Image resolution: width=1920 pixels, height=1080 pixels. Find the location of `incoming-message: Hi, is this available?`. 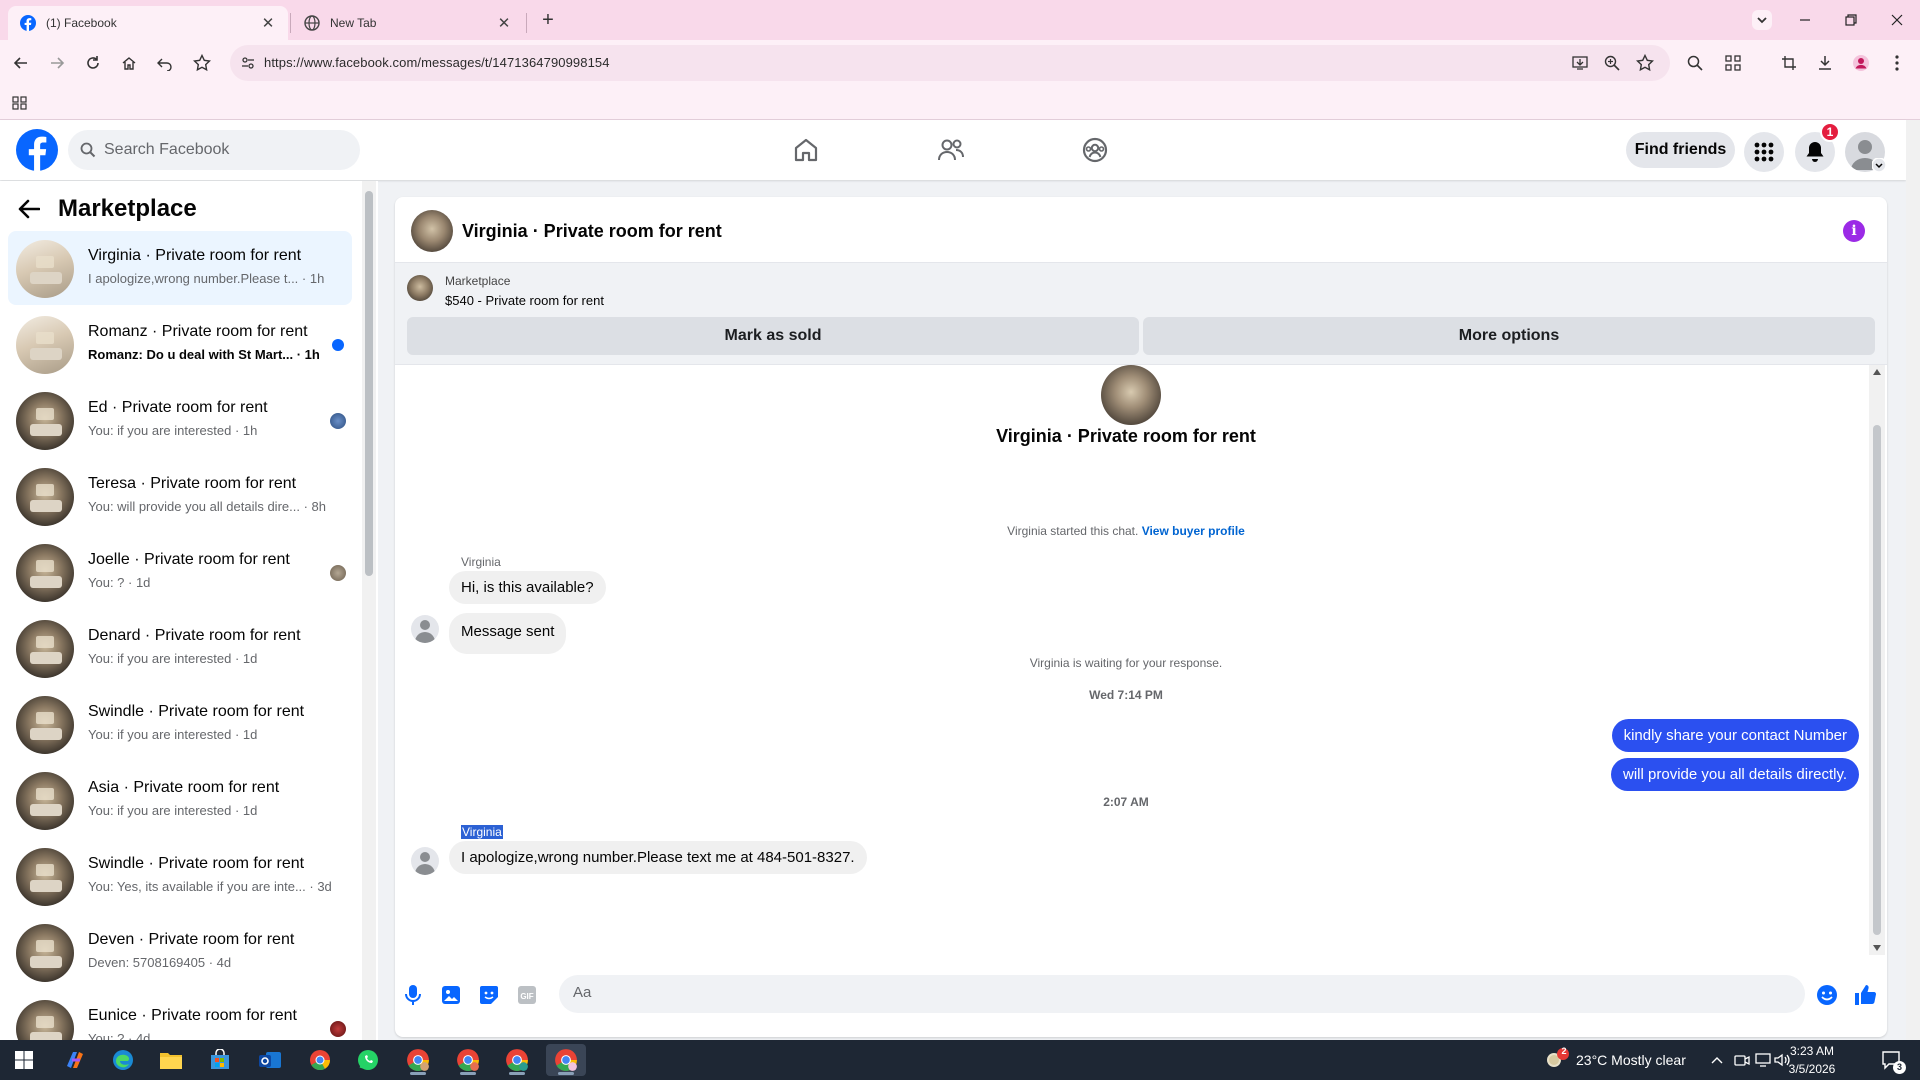

incoming-message: Hi, is this available? is located at coordinates (527, 587).